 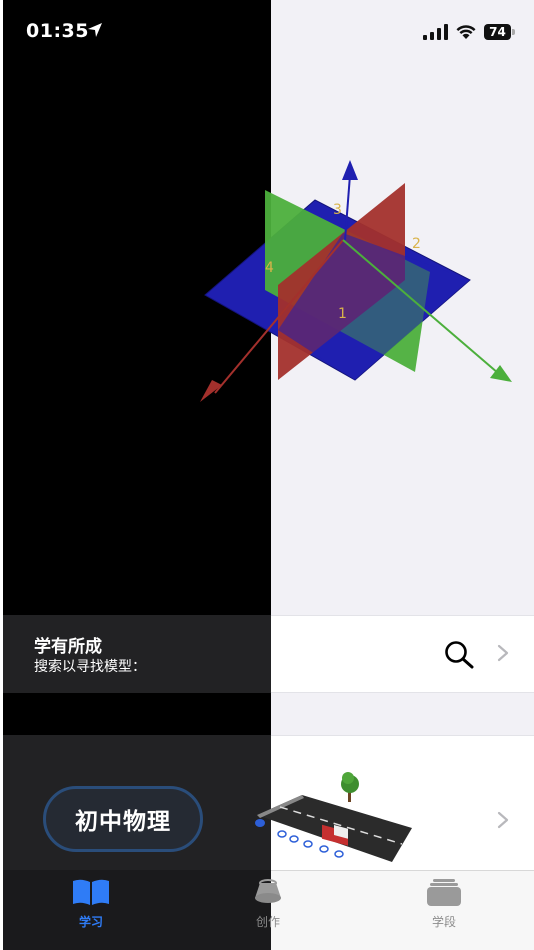 I want to click on plane-label-2: 2, so click(x=416, y=244).